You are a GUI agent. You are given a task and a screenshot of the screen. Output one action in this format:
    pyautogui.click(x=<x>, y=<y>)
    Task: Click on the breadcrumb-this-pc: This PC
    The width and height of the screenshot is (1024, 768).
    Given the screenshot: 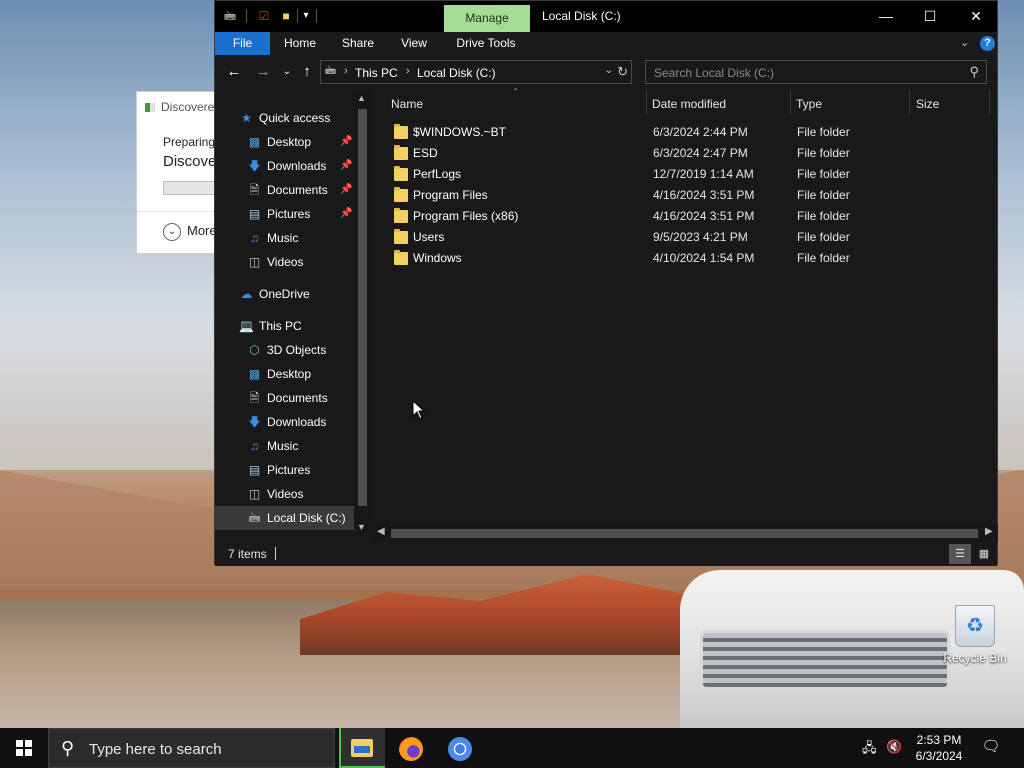 What is the action you would take?
    pyautogui.click(x=376, y=73)
    